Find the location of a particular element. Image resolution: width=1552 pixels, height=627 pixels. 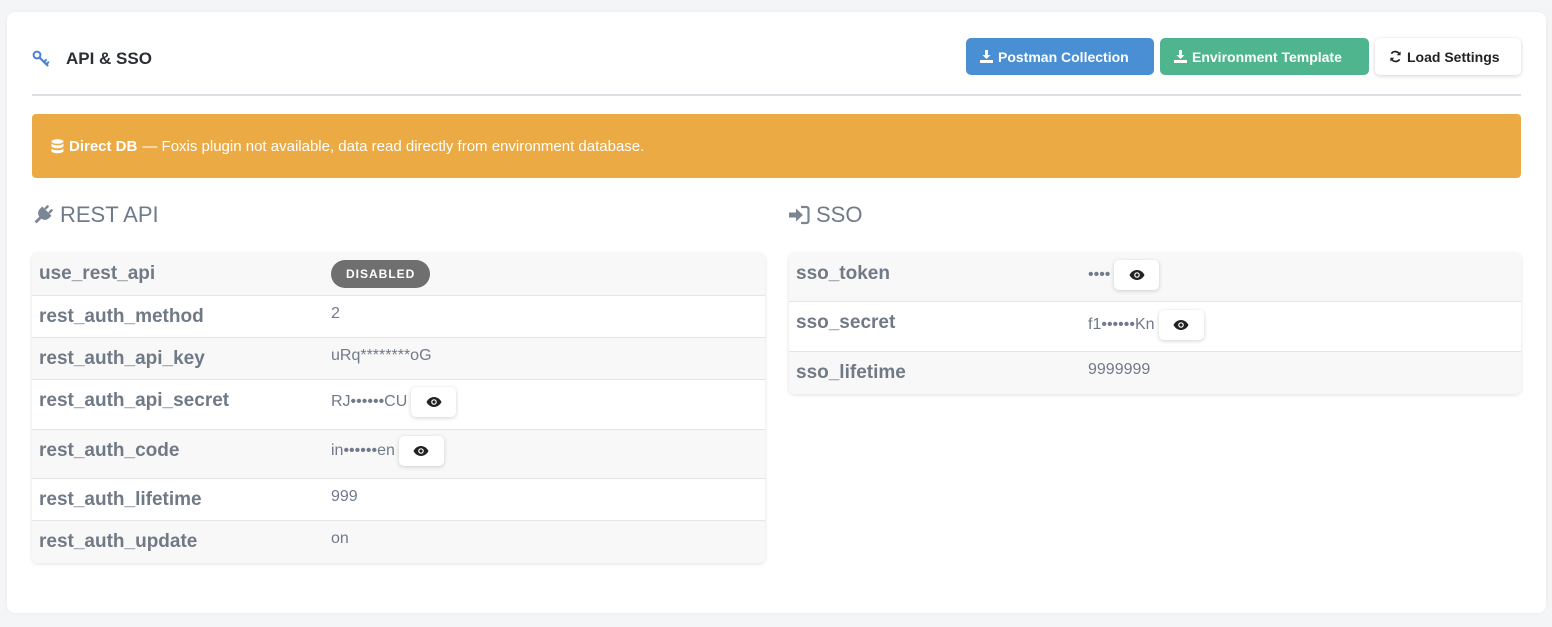

row-value: 9999999 is located at coordinates (1119, 369).